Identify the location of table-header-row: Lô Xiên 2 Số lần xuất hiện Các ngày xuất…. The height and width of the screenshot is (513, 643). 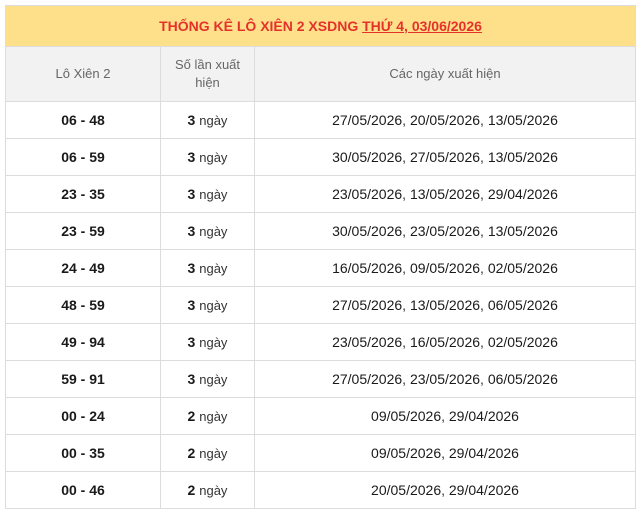
(320, 74).